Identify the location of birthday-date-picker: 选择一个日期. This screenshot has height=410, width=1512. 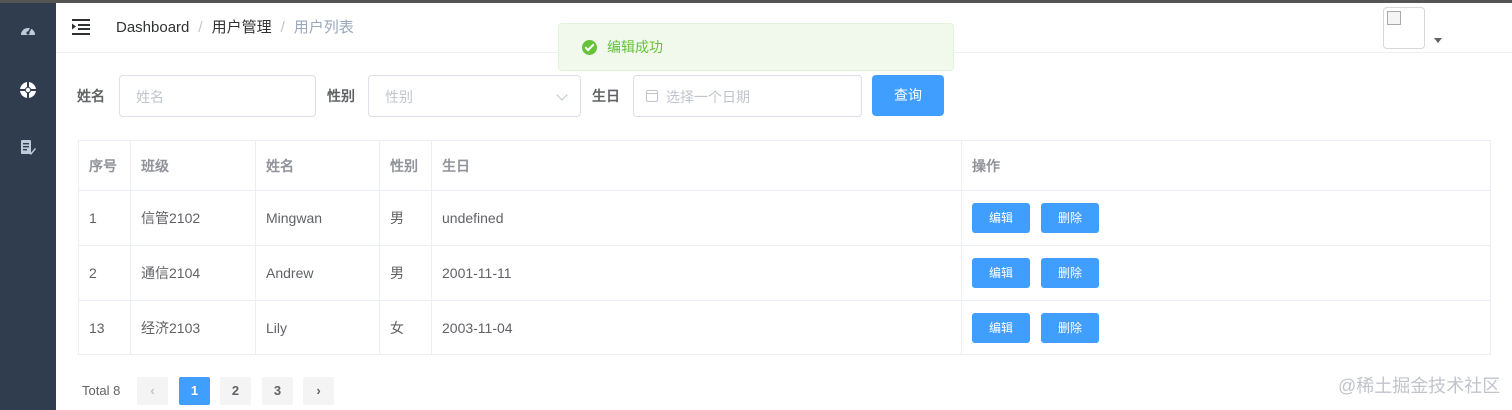
(747, 96).